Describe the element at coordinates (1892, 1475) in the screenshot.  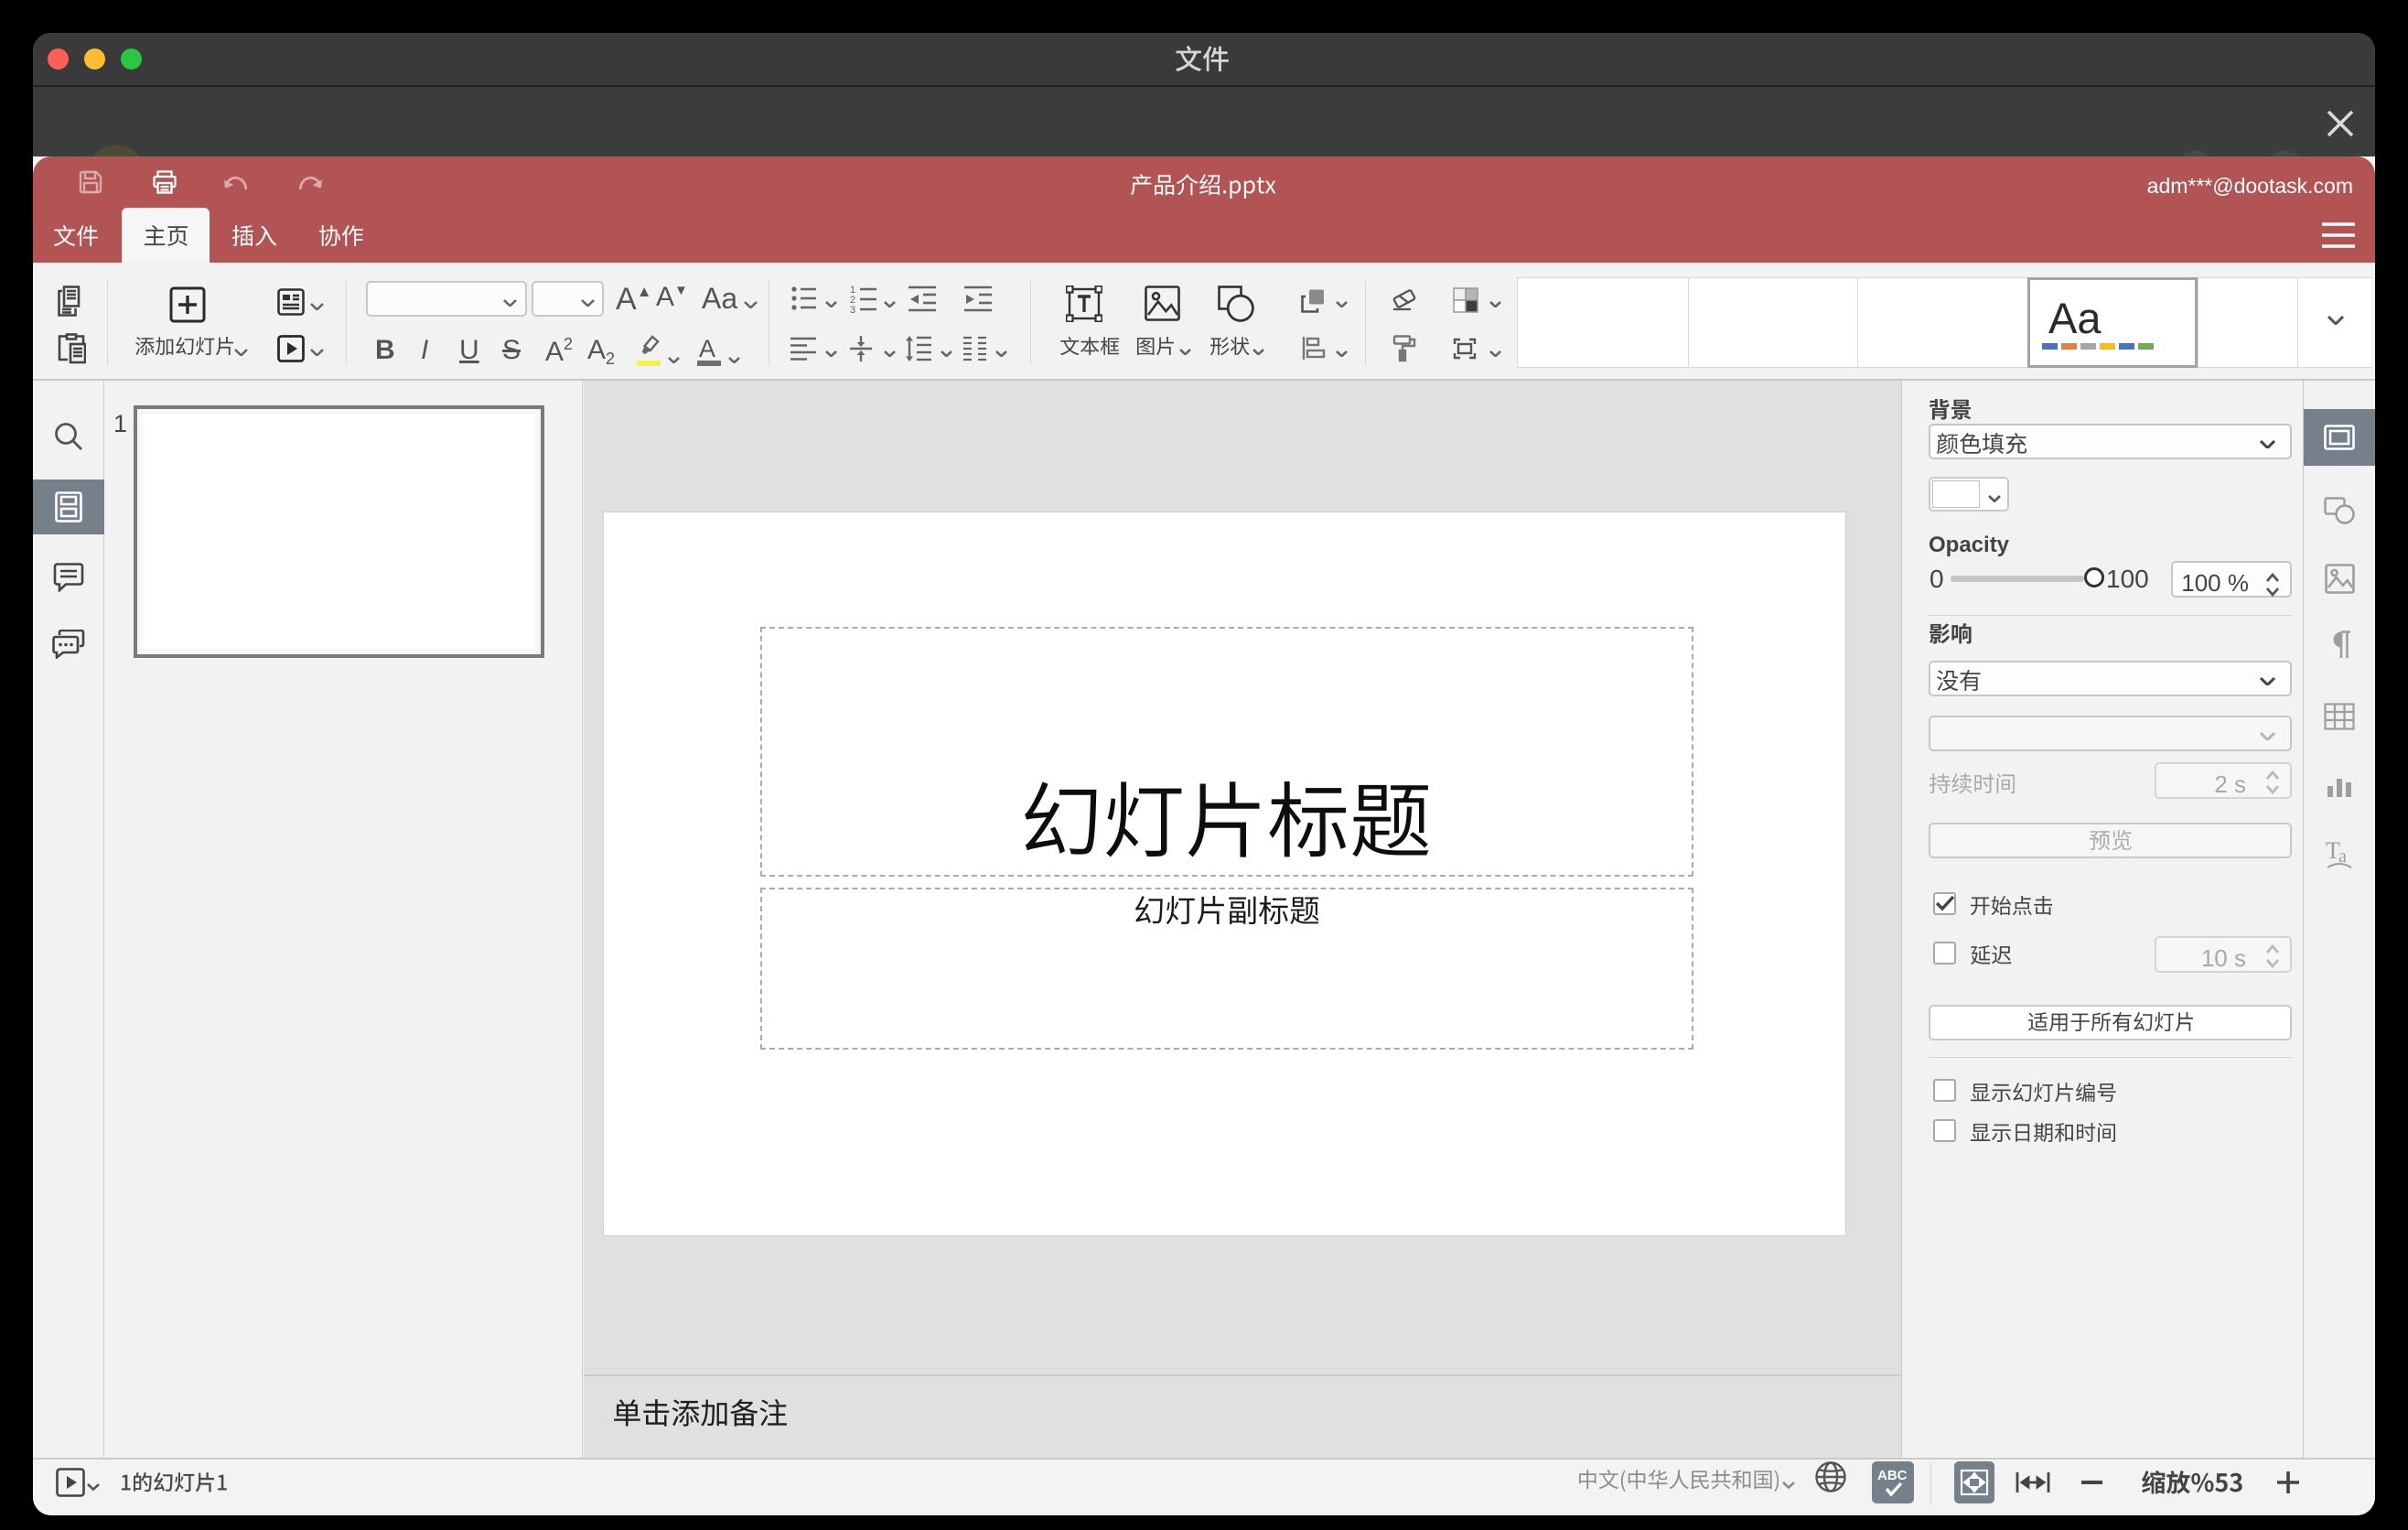
I see `svg-text: ABC` at that location.